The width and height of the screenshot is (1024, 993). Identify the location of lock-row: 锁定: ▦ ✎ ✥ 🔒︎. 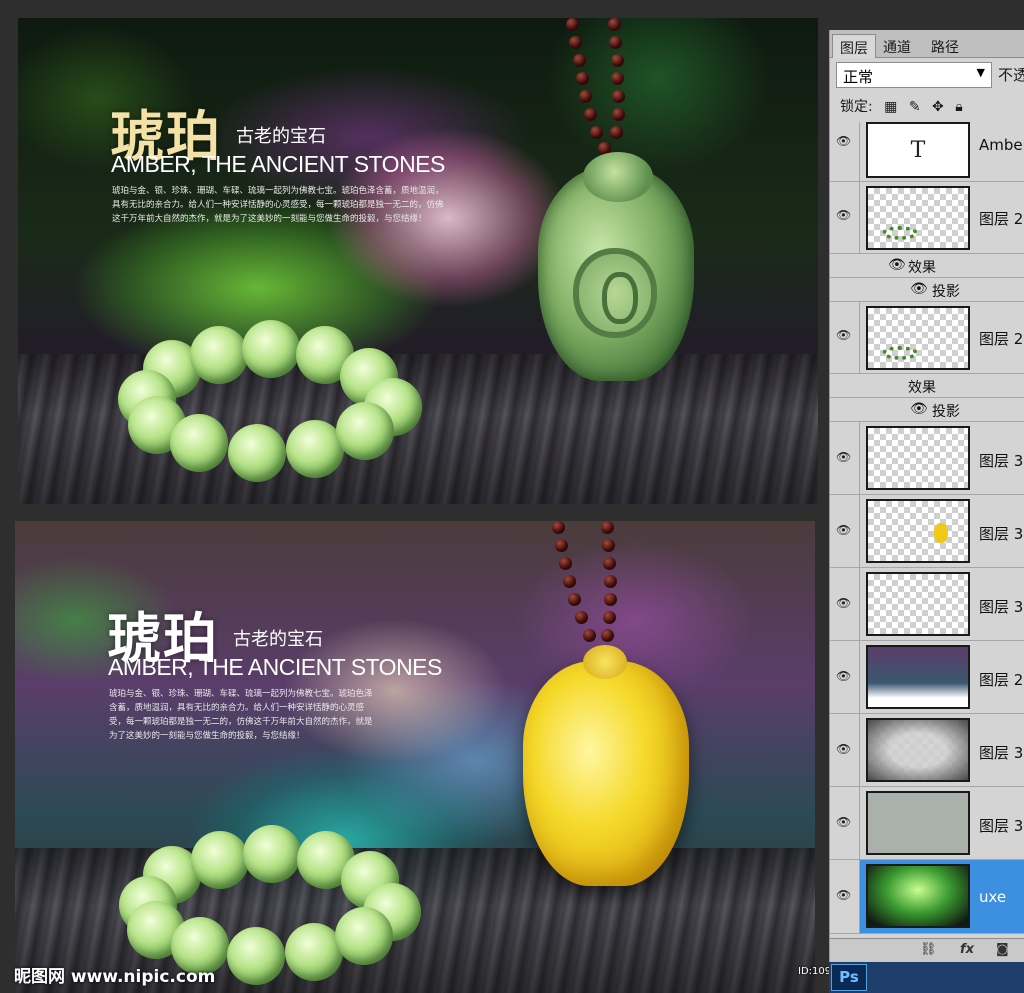
(905, 106).